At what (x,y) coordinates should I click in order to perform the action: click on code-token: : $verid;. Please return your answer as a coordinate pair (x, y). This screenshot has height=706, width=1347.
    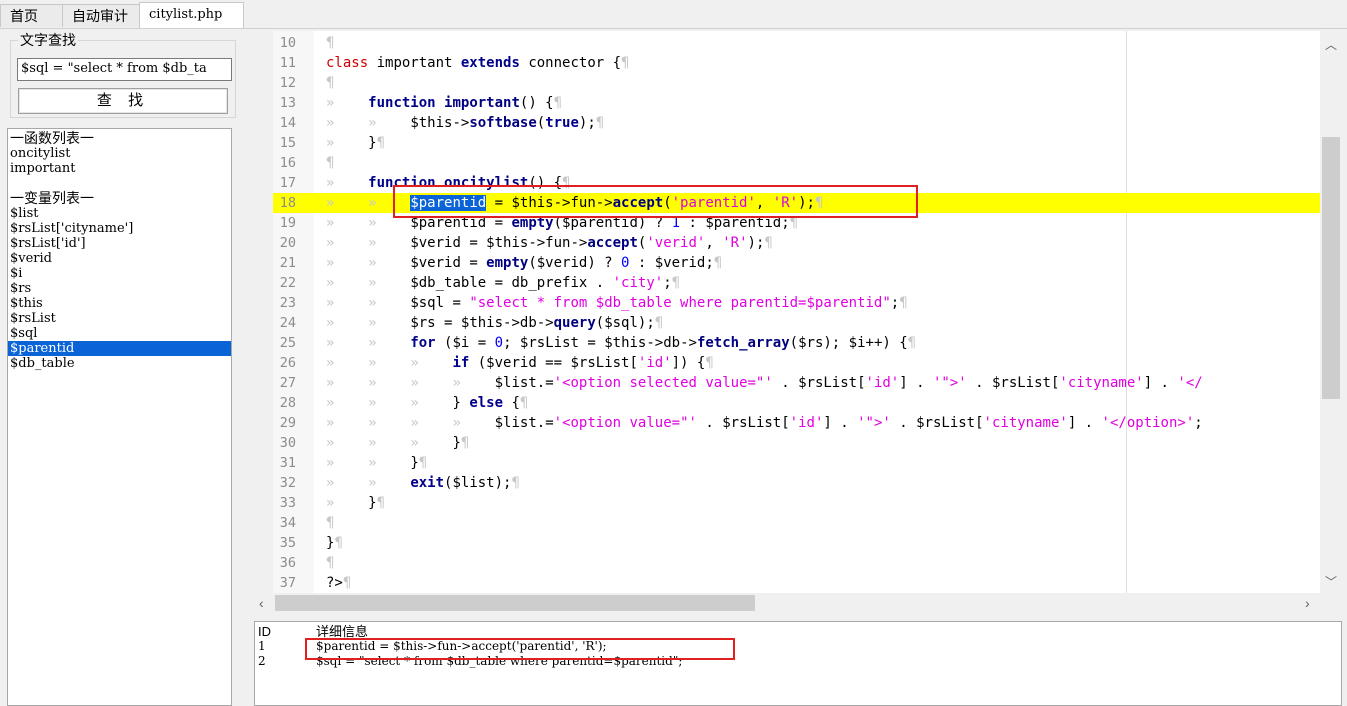
    Looking at the image, I should click on (671, 263).